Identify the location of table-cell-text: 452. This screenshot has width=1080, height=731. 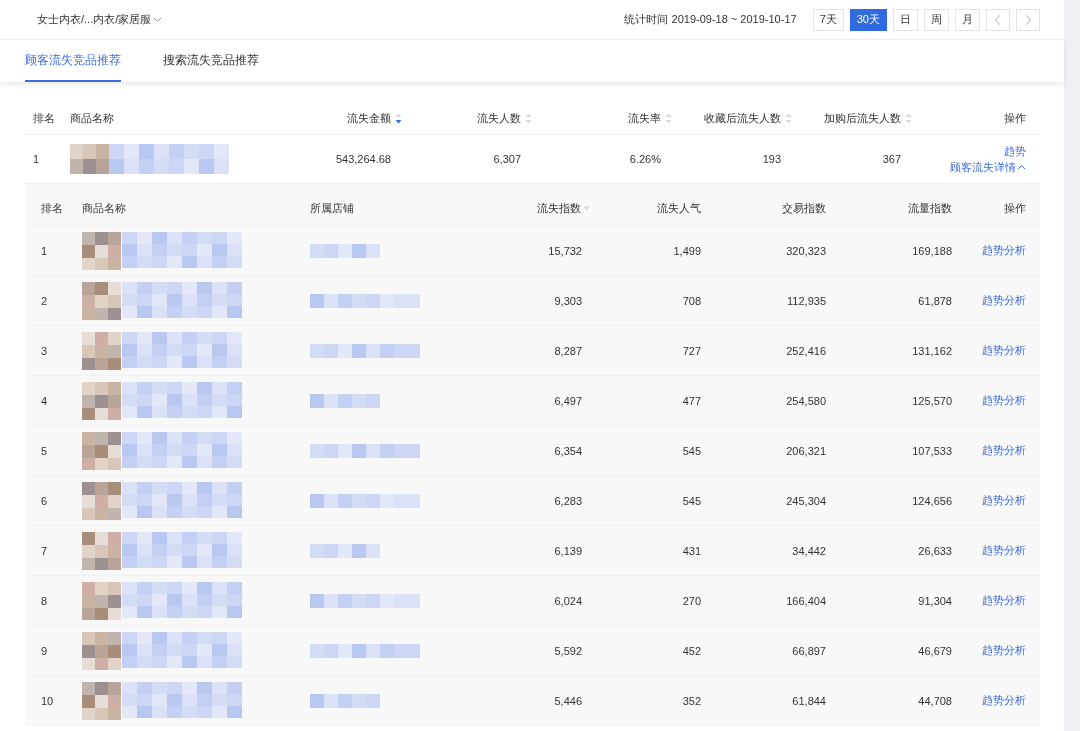
(691, 650).